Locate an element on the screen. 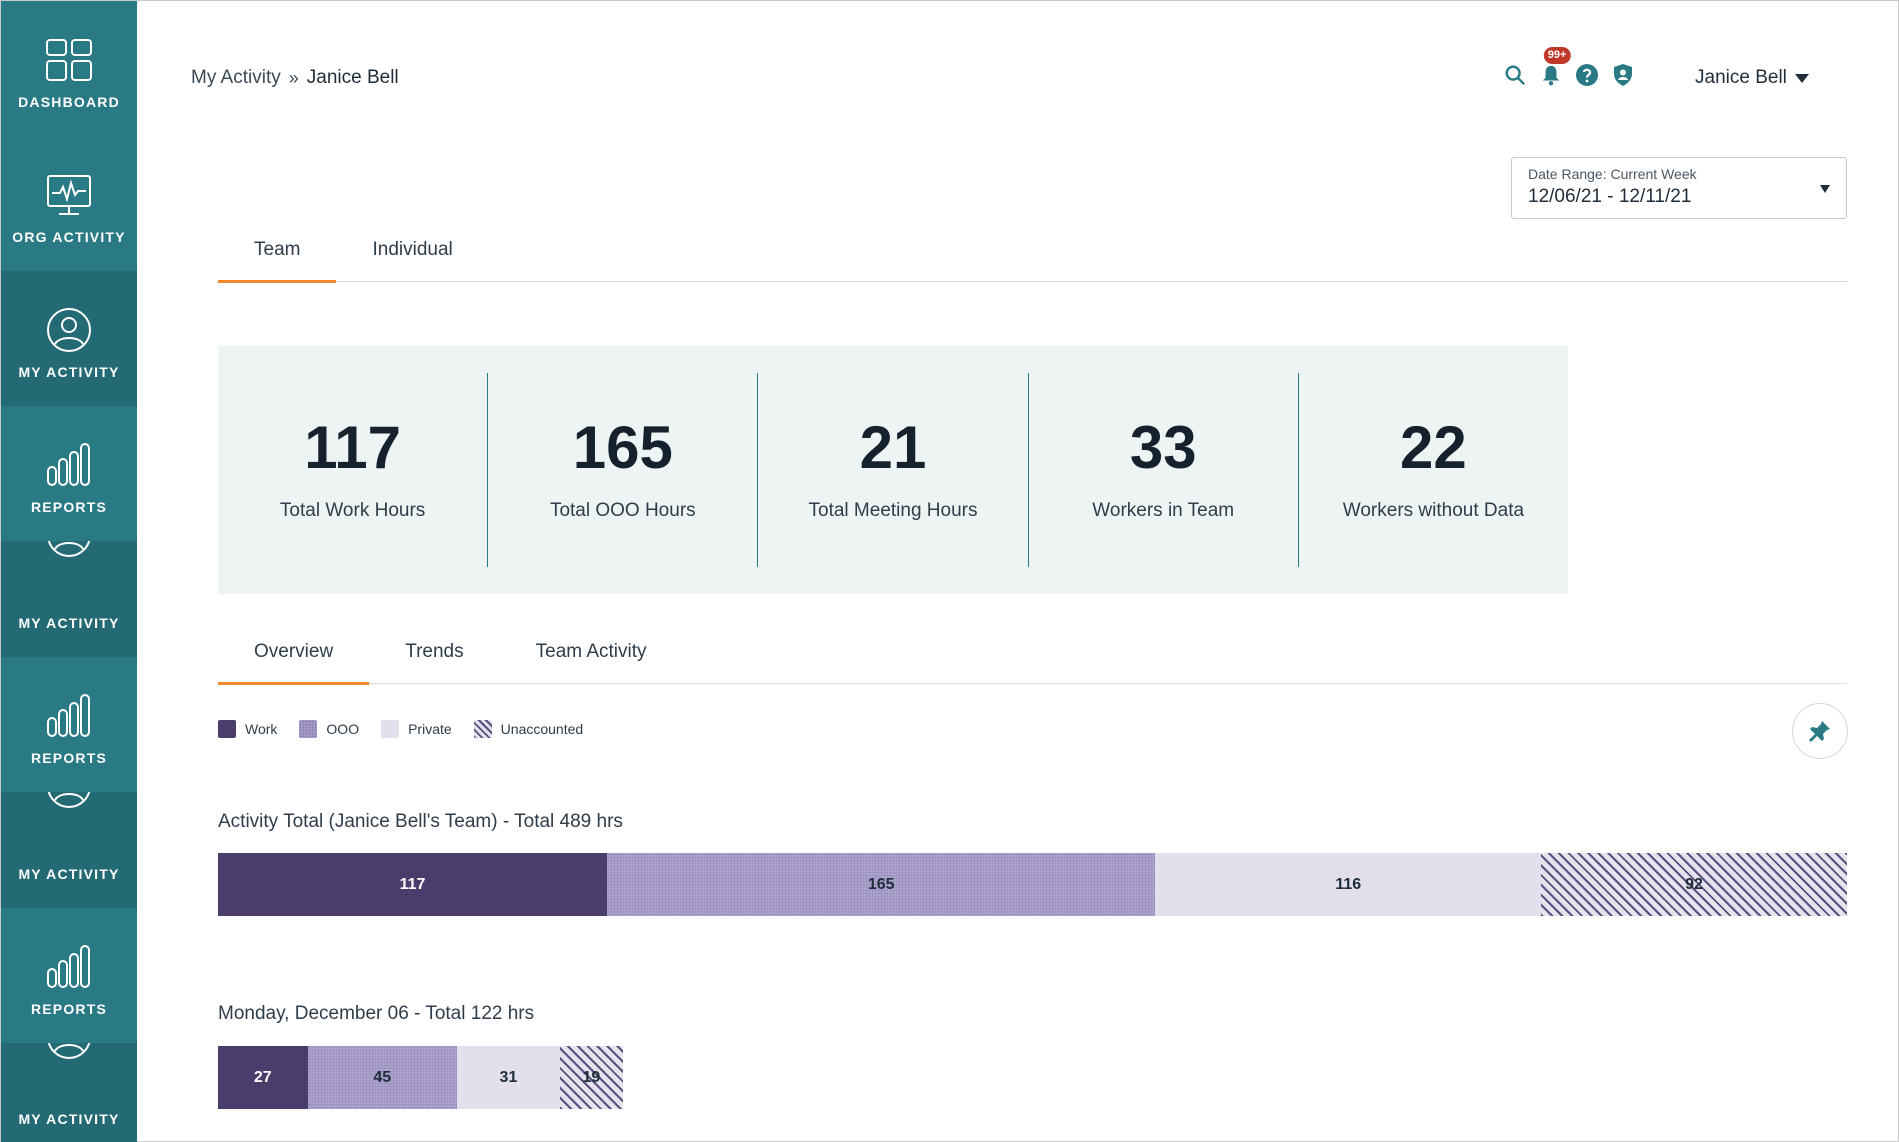 This screenshot has width=1899, height=1142. pin-icon is located at coordinates (1819, 731).